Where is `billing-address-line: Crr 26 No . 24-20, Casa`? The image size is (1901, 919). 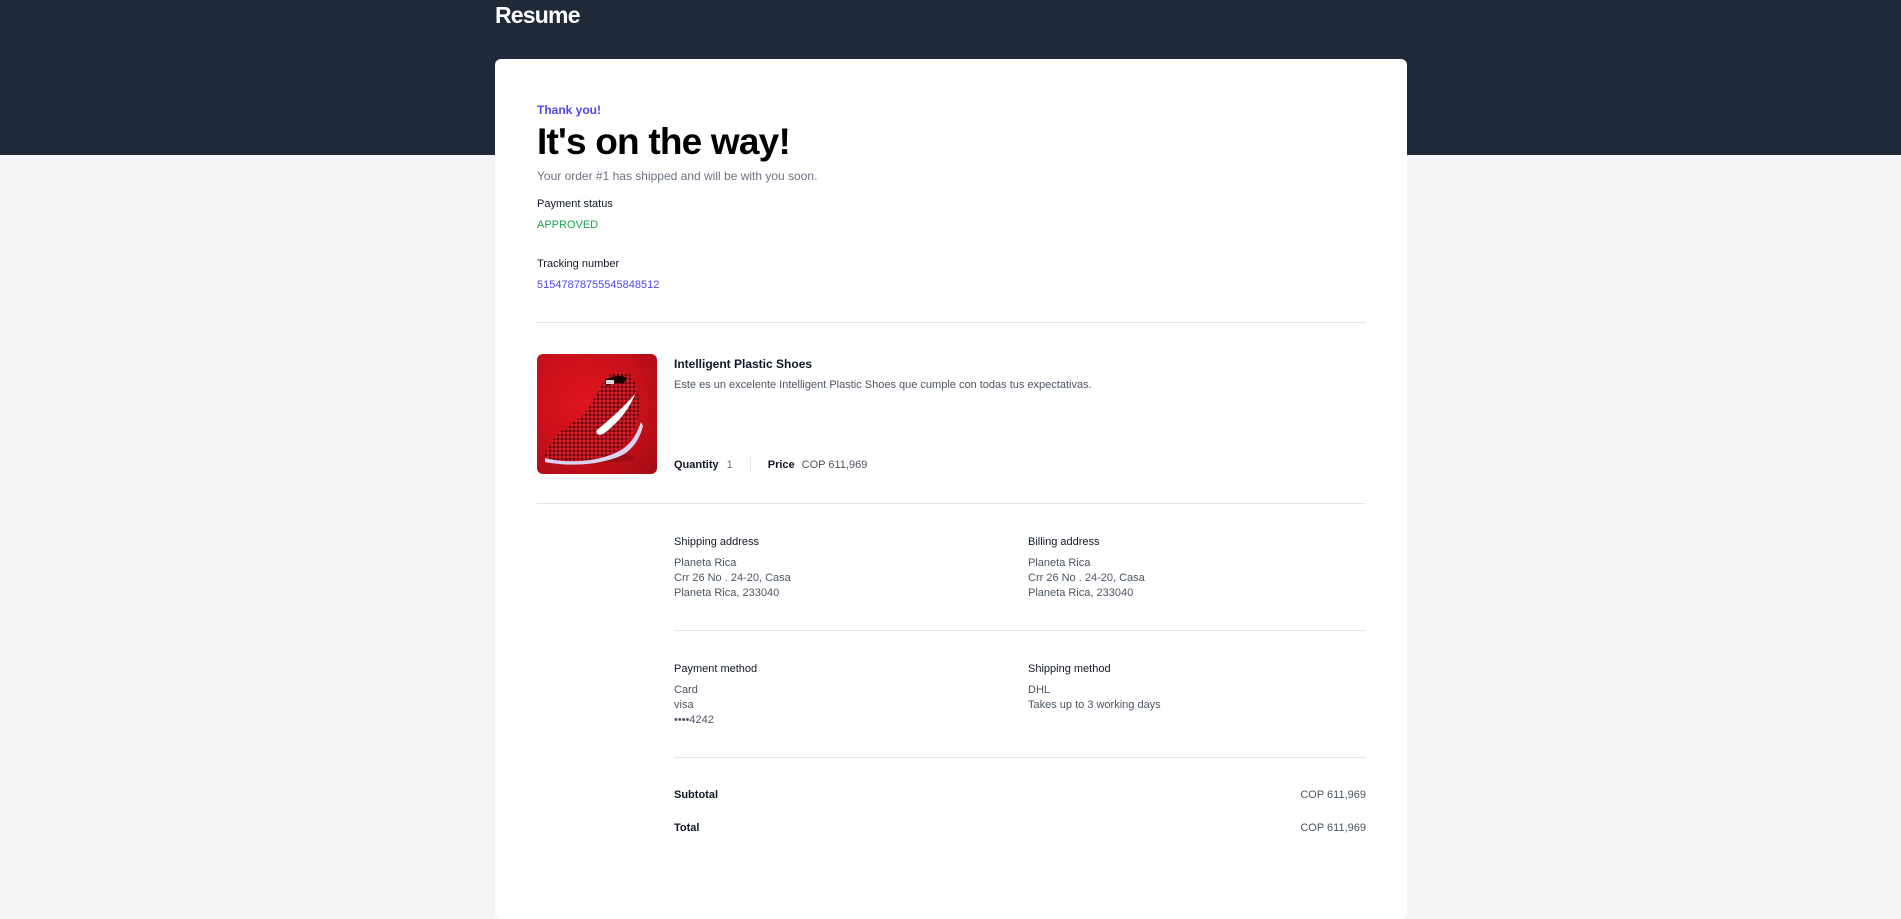
billing-address-line: Crr 26 No . 24-20, Casa is located at coordinates (1086, 578).